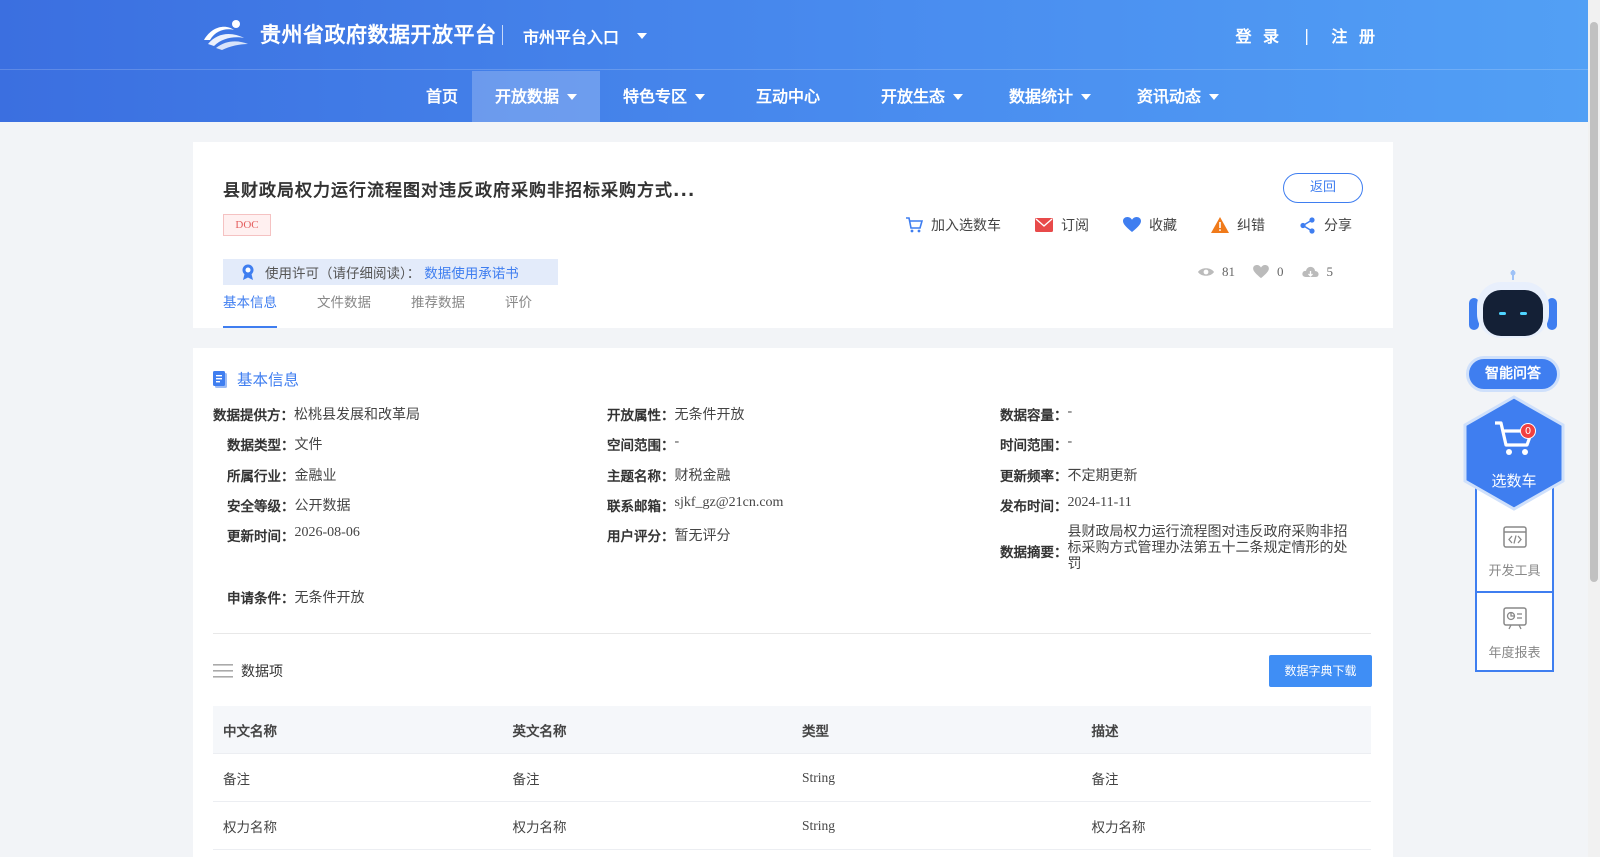 The image size is (1600, 857). I want to click on site-logo: 贵州省政府数据开放平台, so click(348, 34).